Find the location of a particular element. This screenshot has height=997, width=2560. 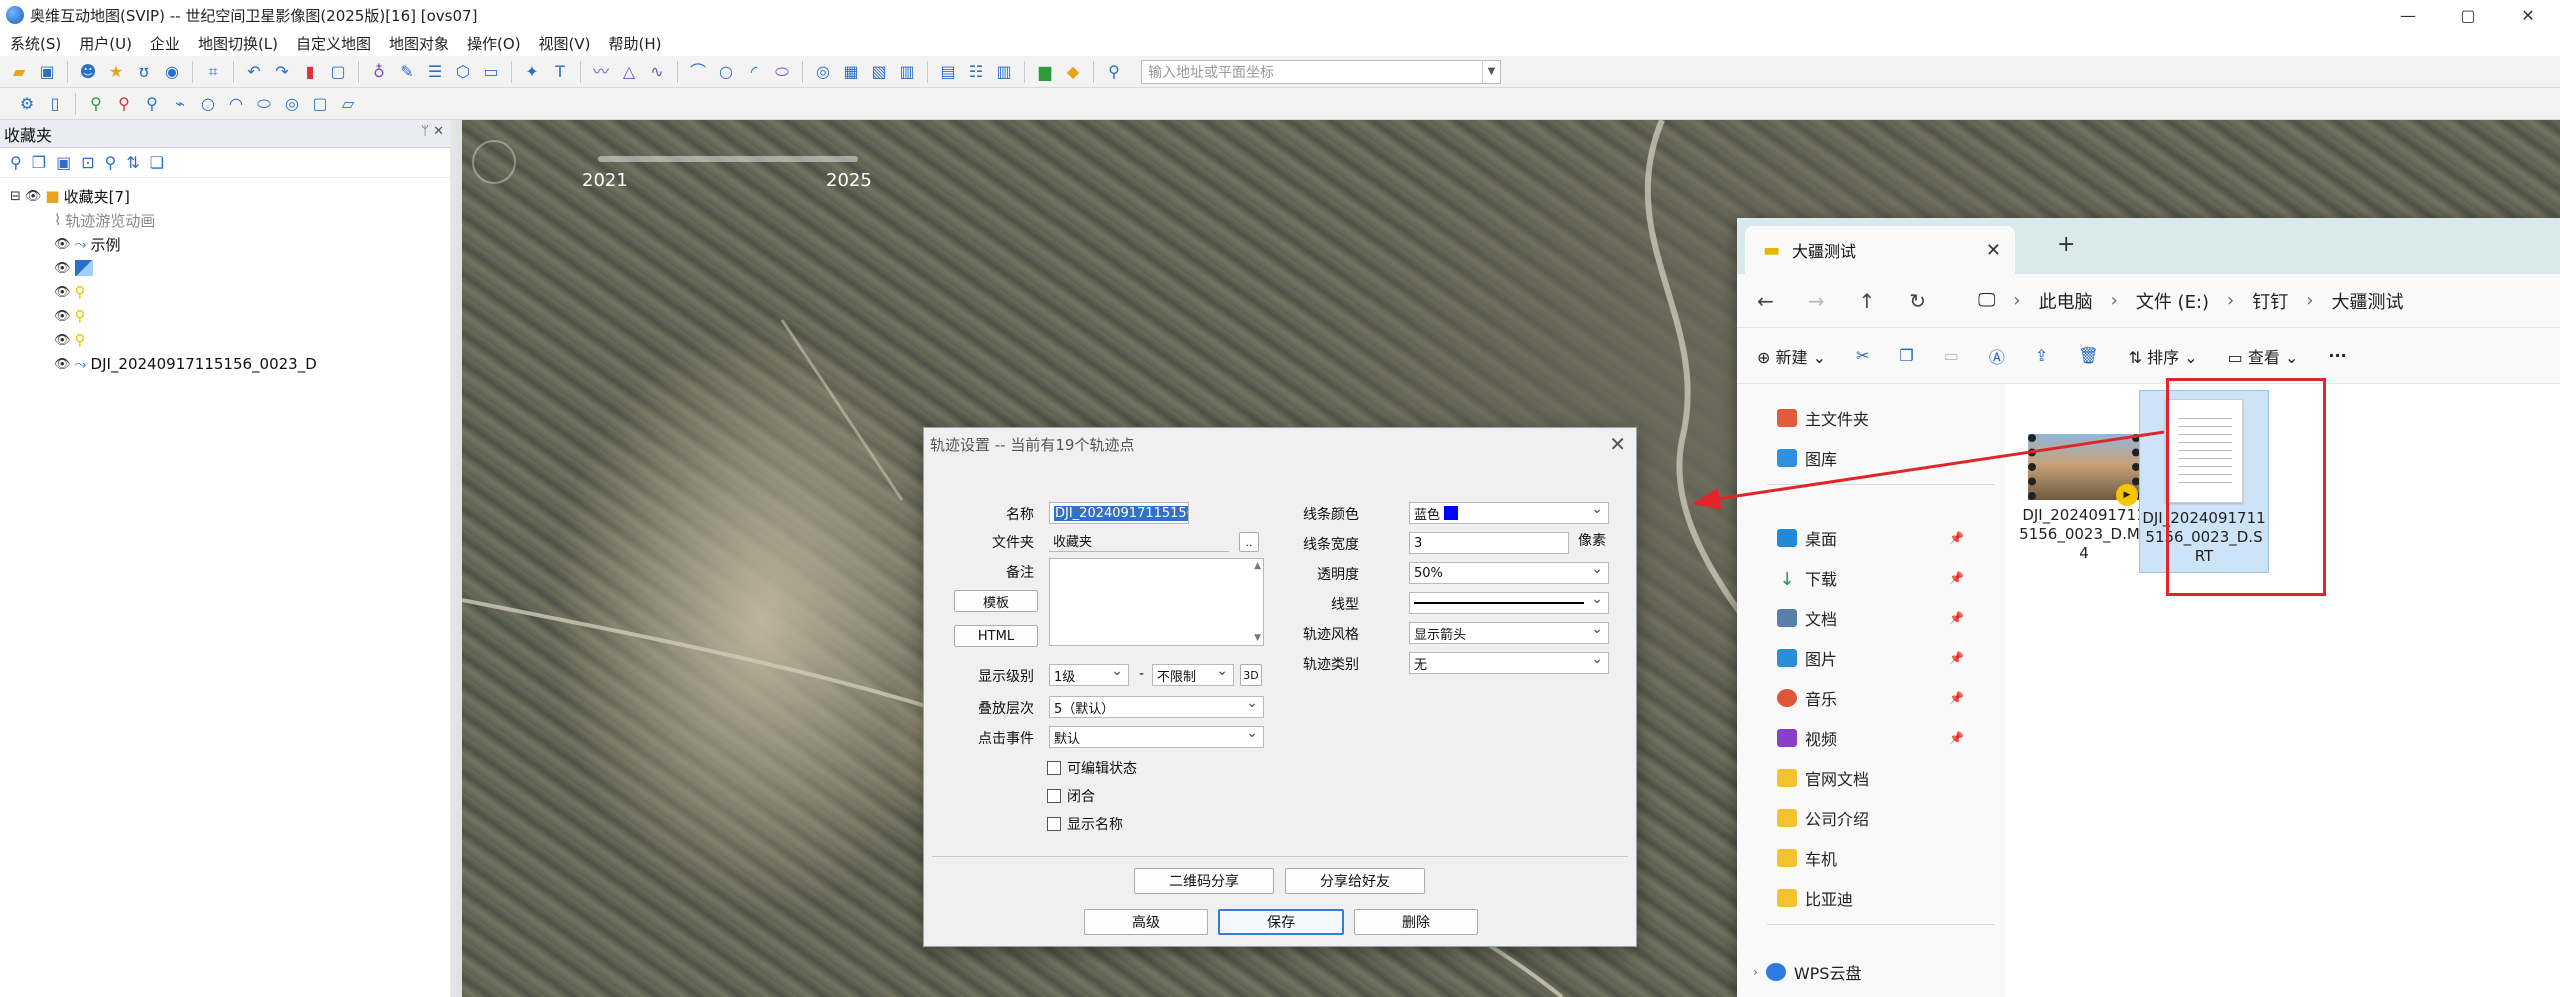

sidebar-item-car: 车机 is located at coordinates (1807, 858).